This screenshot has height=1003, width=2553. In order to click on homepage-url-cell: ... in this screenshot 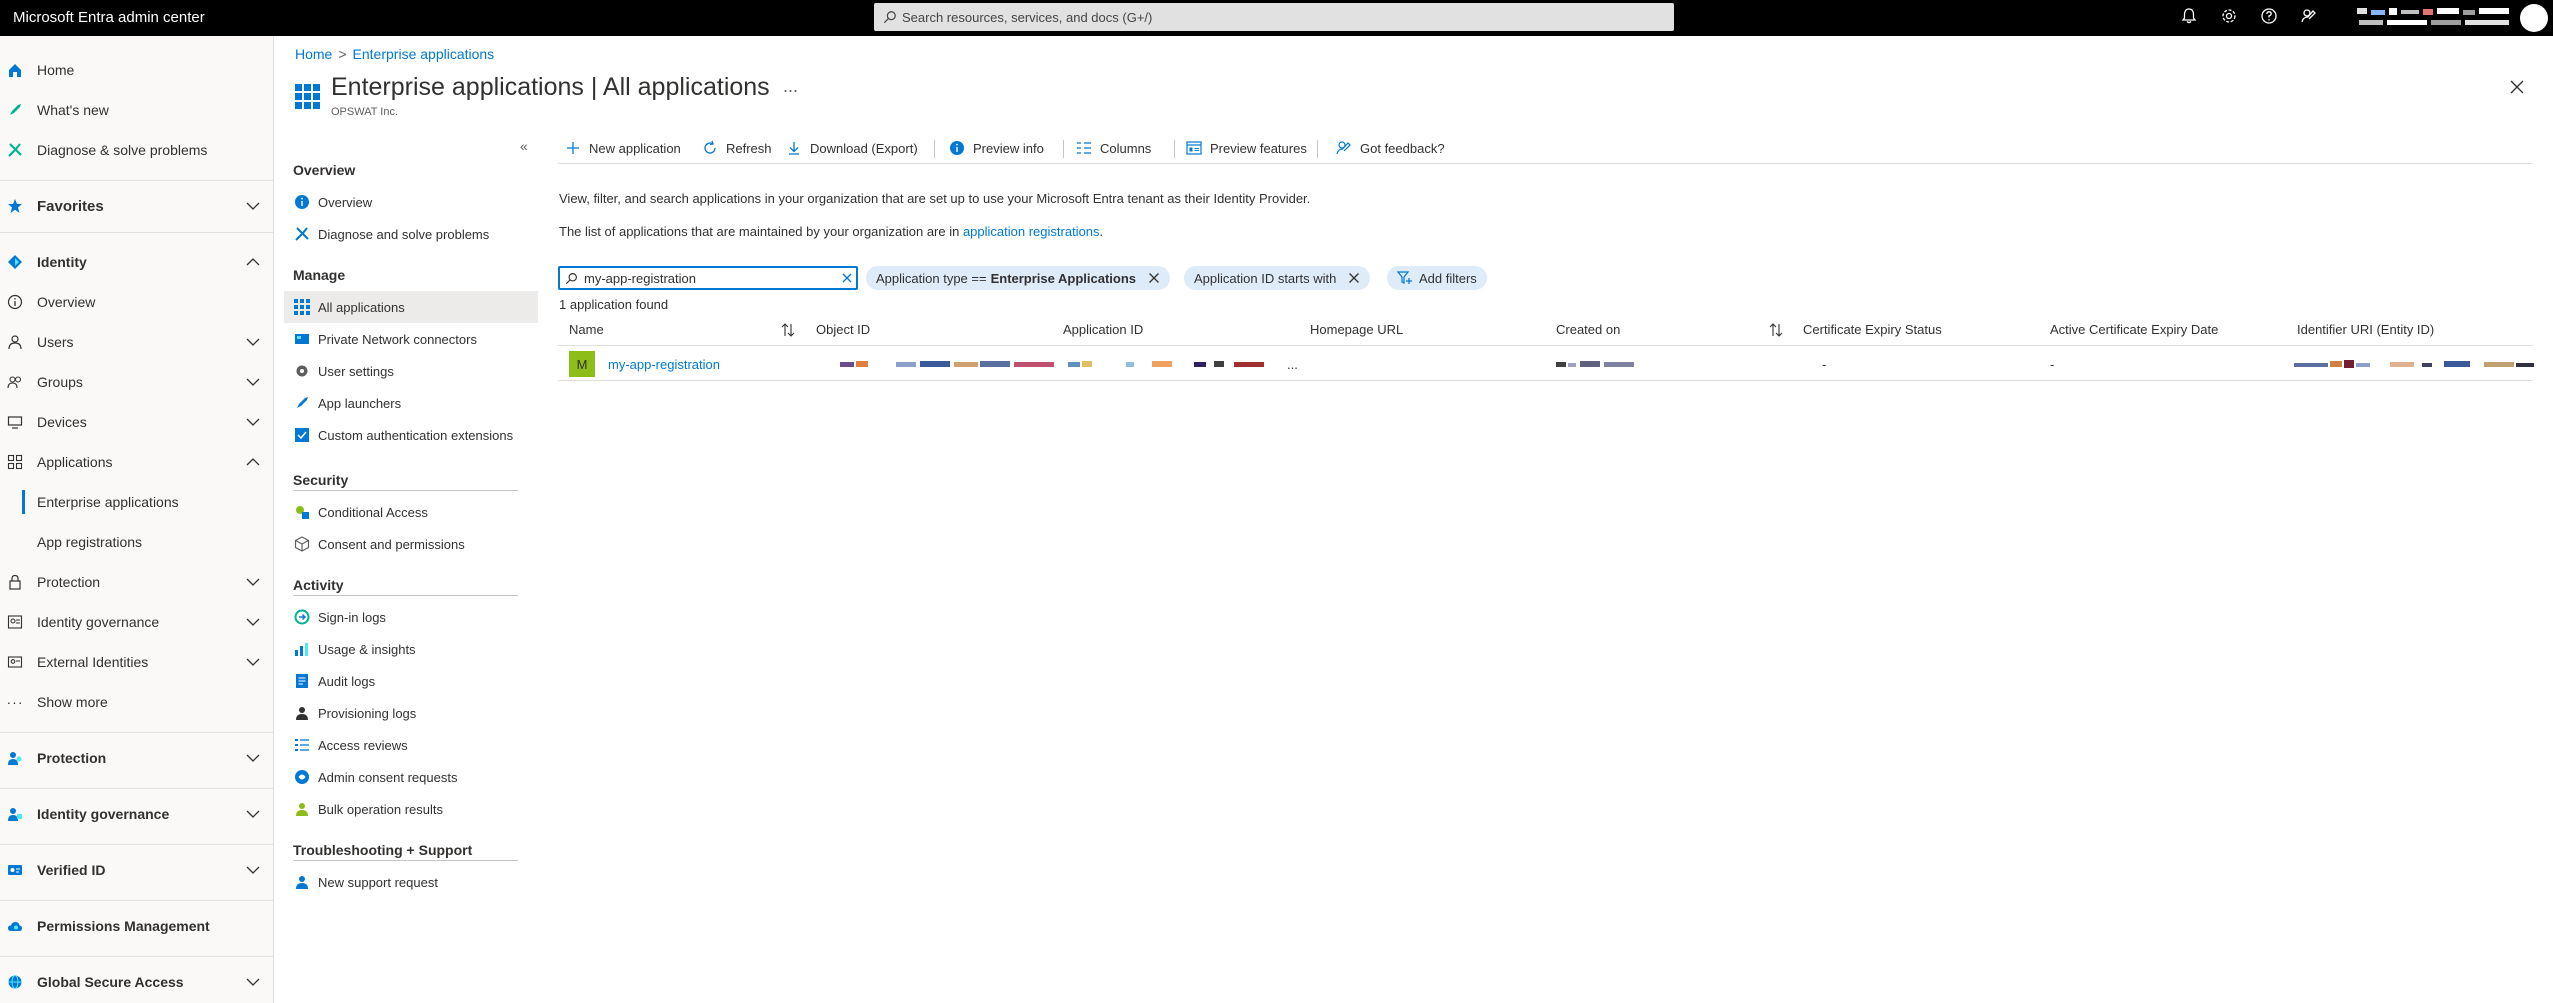, I will do `click(1292, 364)`.